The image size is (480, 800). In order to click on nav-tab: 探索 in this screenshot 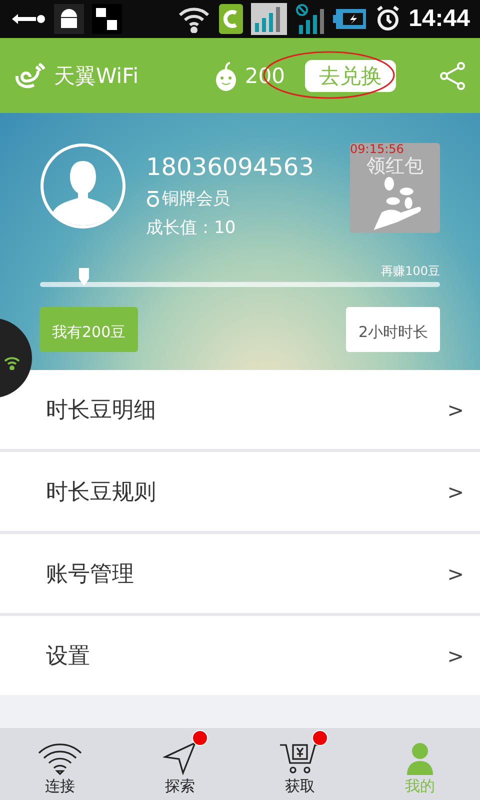, I will do `click(180, 764)`.